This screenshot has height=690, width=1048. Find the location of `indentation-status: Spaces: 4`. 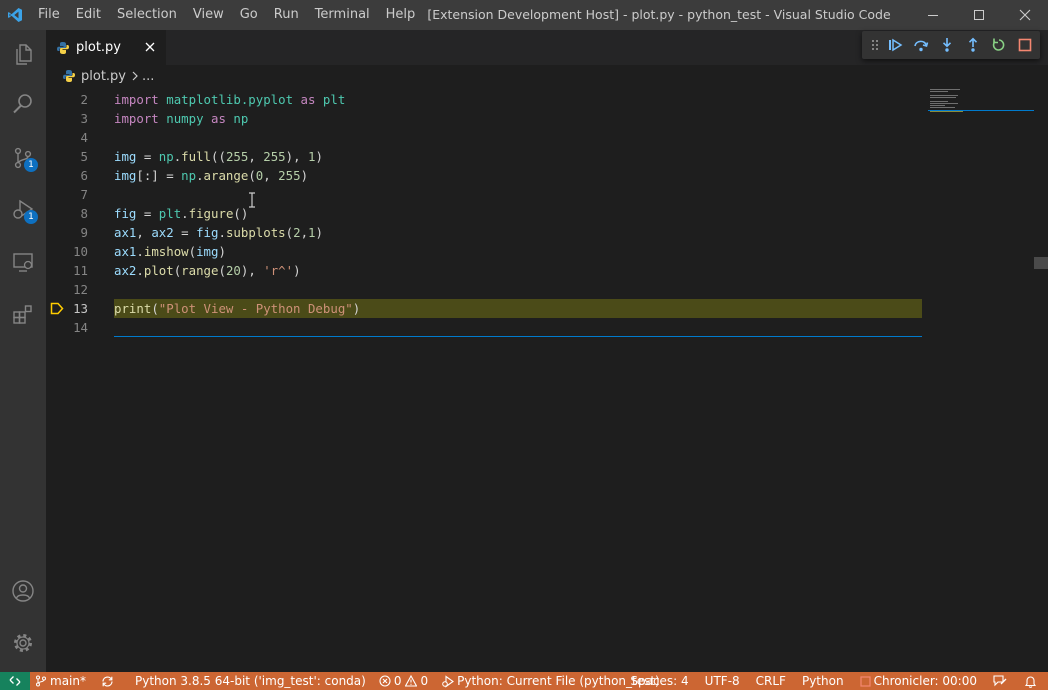

indentation-status: Spaces: 4 is located at coordinates (659, 681).